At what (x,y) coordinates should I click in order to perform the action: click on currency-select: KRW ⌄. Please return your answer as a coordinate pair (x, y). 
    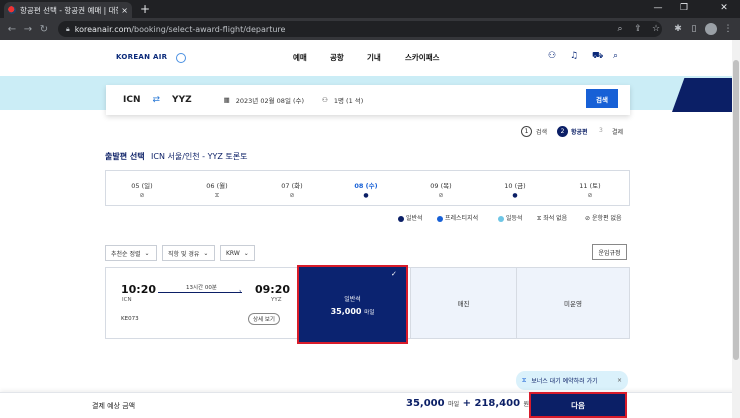
    Looking at the image, I should click on (237, 253).